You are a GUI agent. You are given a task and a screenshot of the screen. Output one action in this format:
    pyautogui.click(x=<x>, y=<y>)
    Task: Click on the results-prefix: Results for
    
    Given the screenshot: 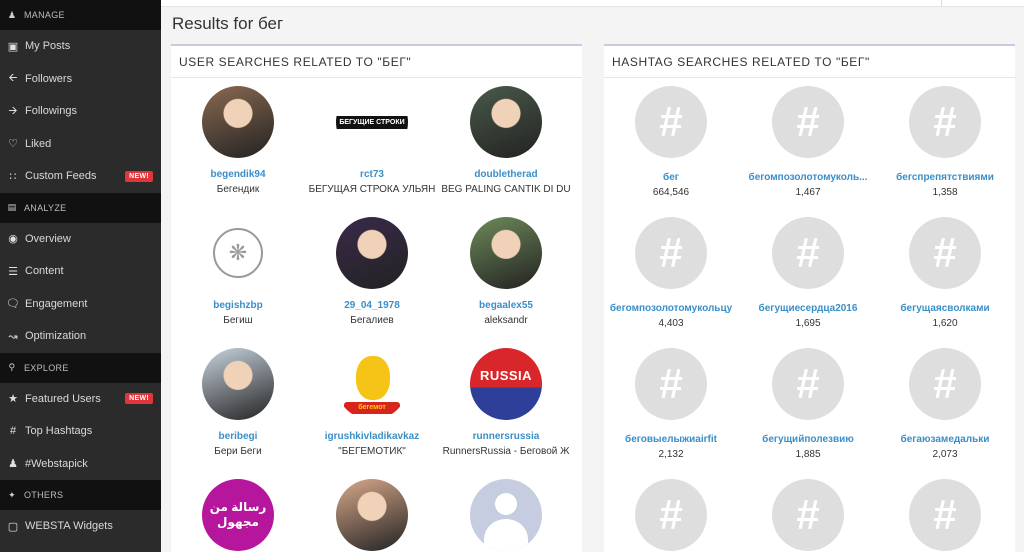 What is the action you would take?
    pyautogui.click(x=215, y=23)
    